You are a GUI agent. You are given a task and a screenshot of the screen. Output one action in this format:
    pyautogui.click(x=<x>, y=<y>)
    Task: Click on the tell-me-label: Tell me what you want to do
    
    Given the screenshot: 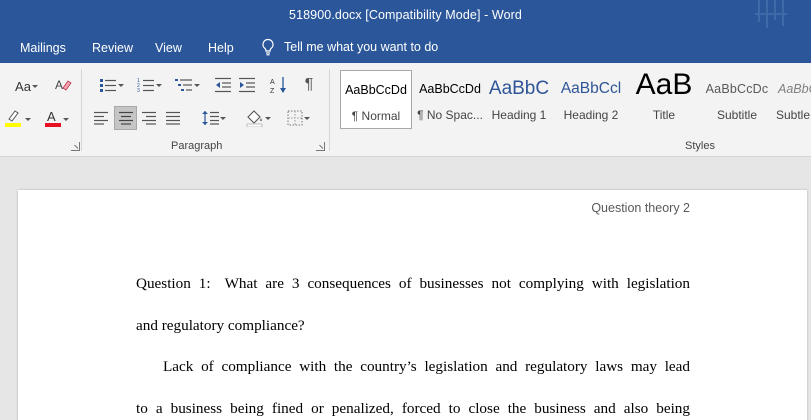 What is the action you would take?
    pyautogui.click(x=361, y=47)
    